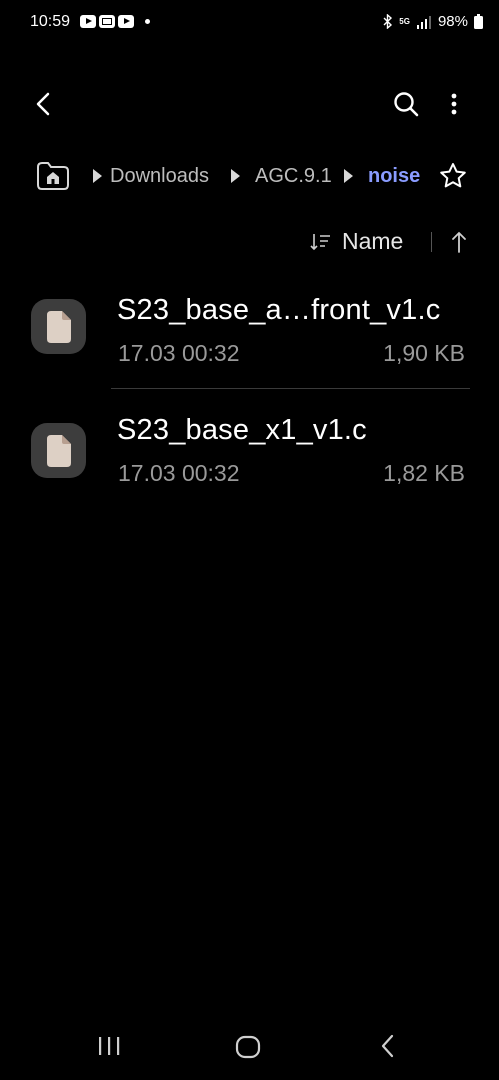  What do you see at coordinates (478, 21) in the screenshot?
I see `battery-icon` at bounding box center [478, 21].